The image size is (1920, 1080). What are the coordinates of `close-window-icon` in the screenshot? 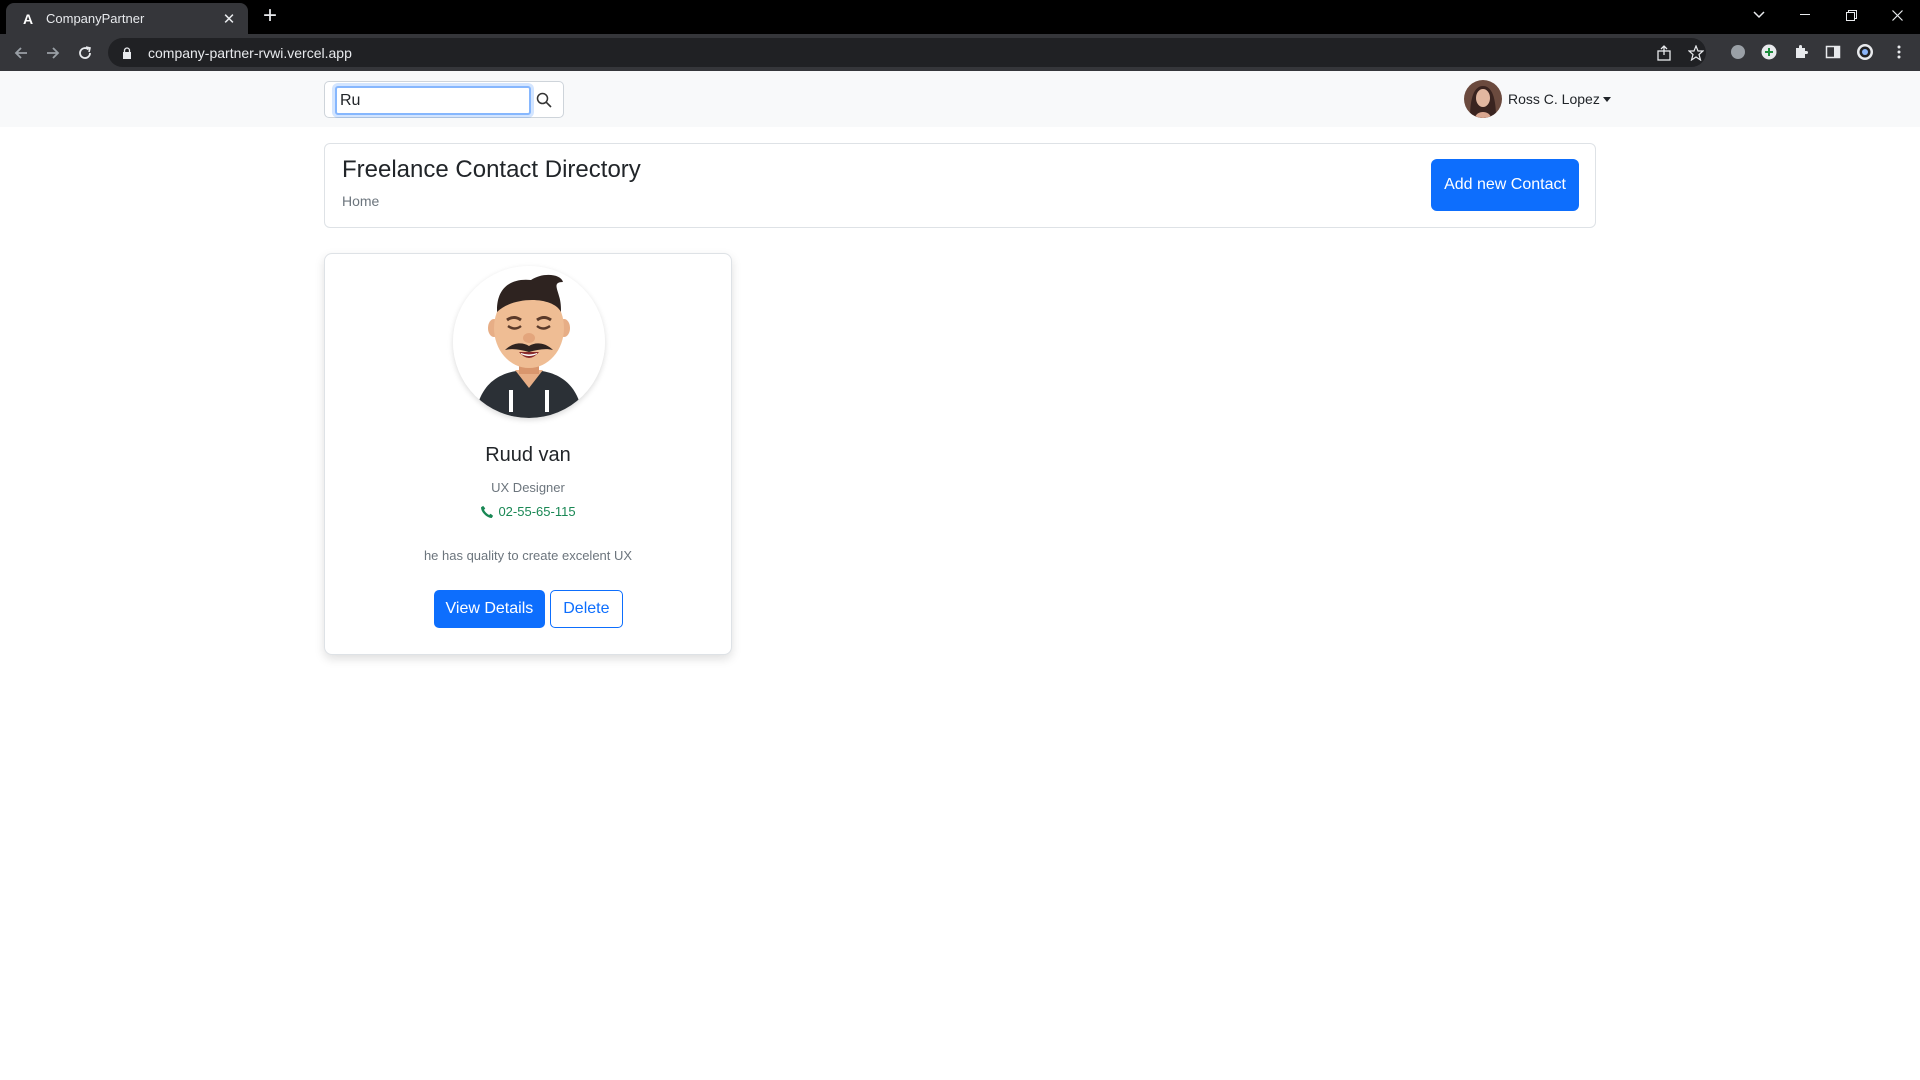 It's located at (1897, 15).